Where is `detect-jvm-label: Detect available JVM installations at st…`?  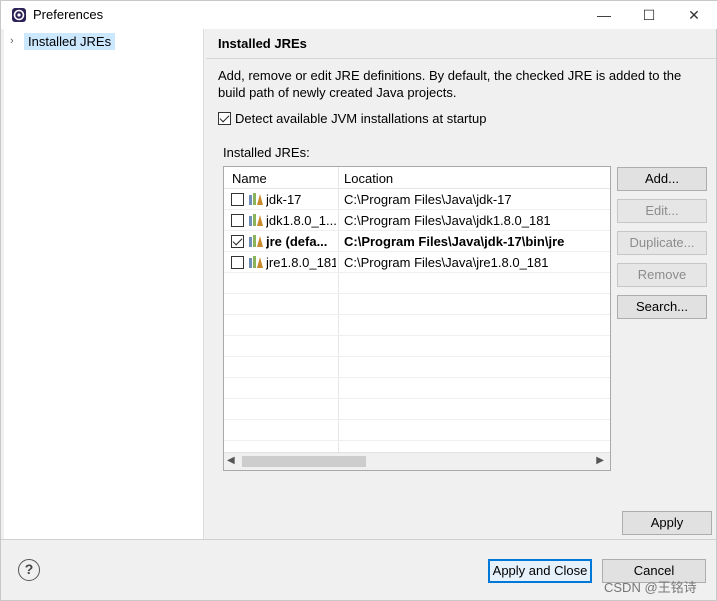 detect-jvm-label: Detect available JVM installations at st… is located at coordinates (360, 118).